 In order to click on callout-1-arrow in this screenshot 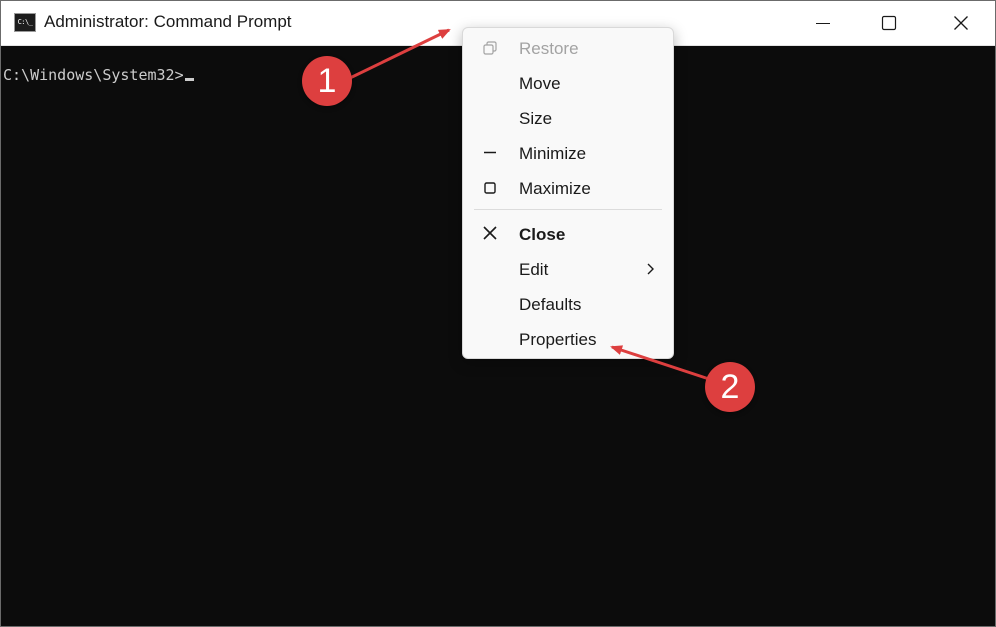, I will do `click(400, 54)`.